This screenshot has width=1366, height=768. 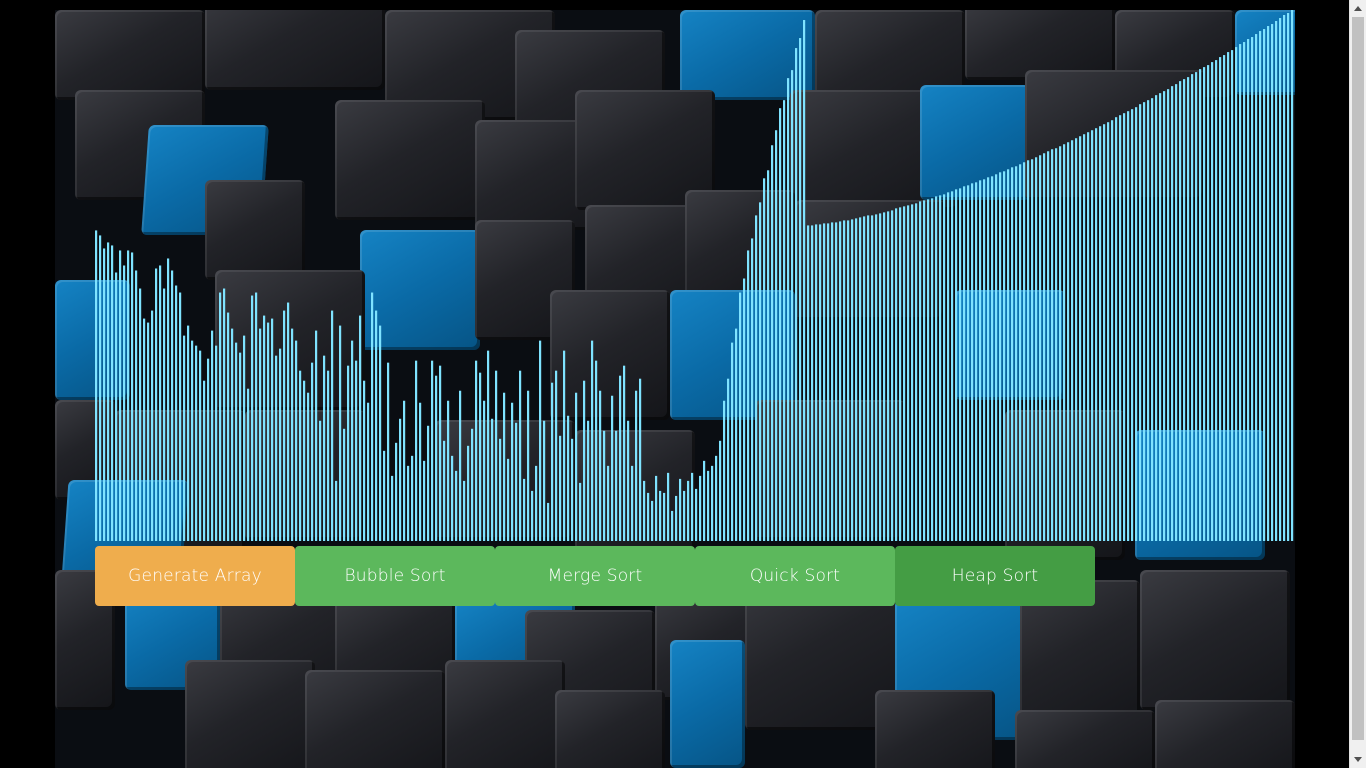 What do you see at coordinates (1358, 8) in the screenshot?
I see `scroll-up-icon` at bounding box center [1358, 8].